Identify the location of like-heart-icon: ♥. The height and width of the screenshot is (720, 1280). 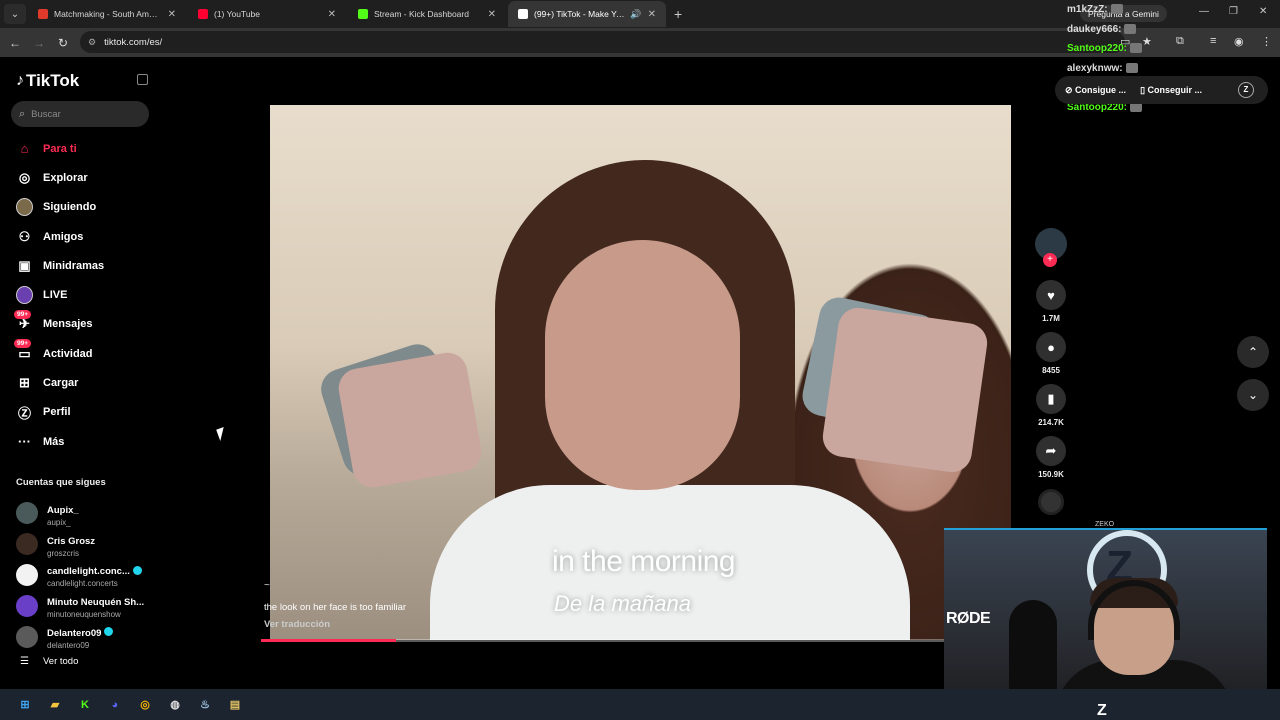
(1051, 295).